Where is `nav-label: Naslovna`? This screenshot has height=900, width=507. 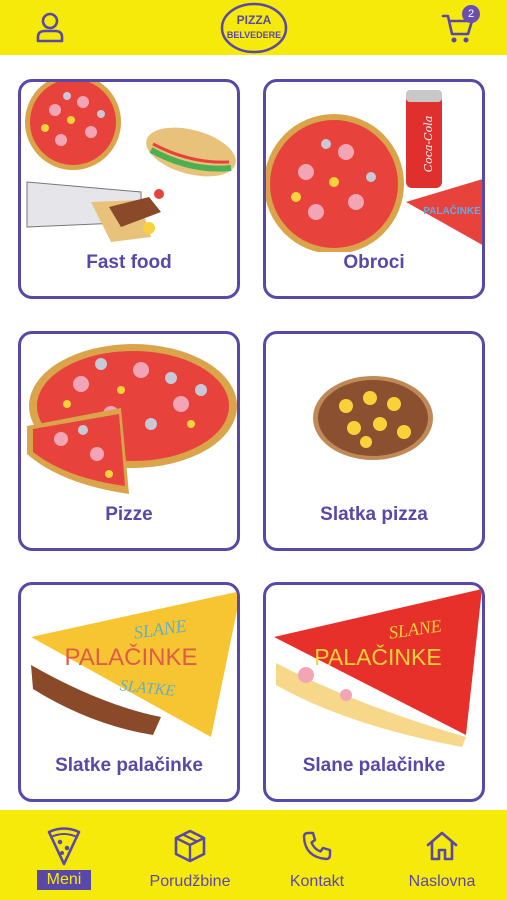
nav-label: Naslovna is located at coordinates (442, 881).